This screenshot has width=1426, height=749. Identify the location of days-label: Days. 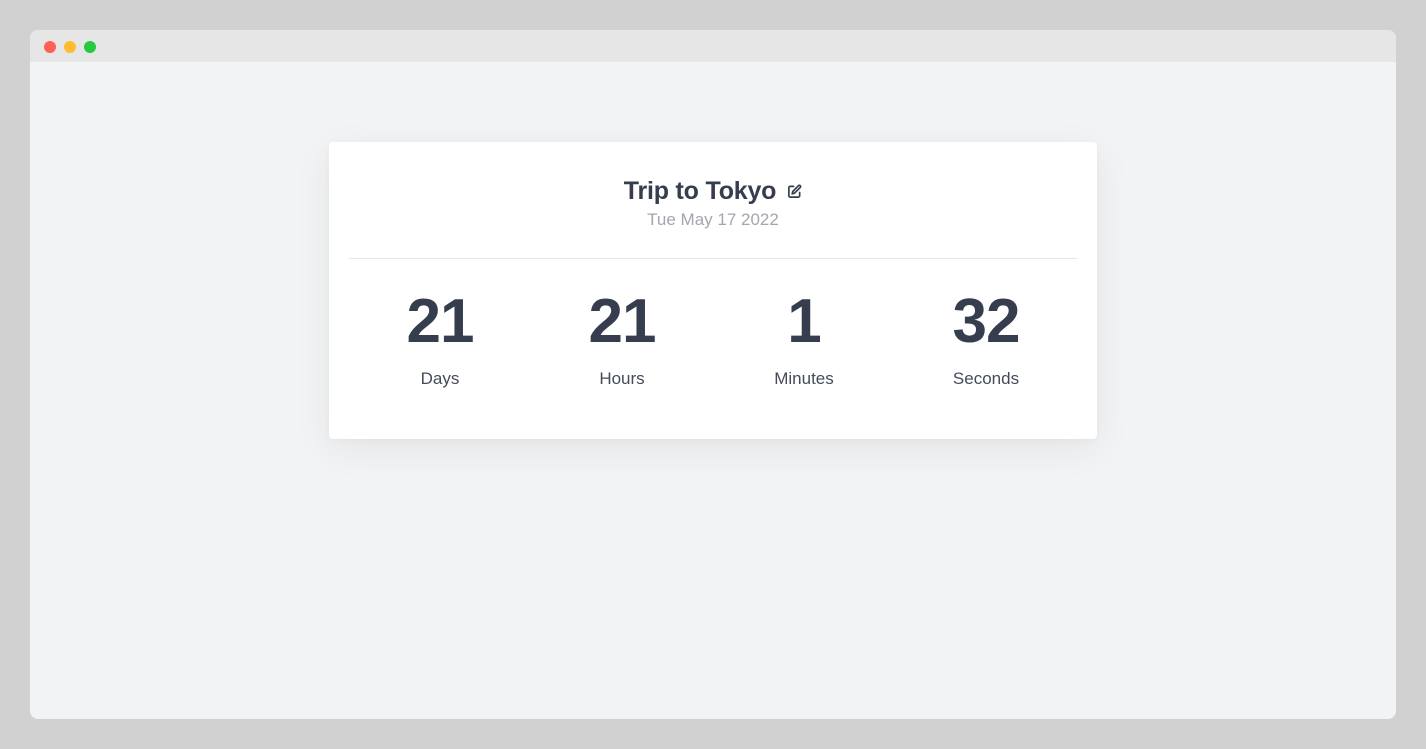
(440, 378).